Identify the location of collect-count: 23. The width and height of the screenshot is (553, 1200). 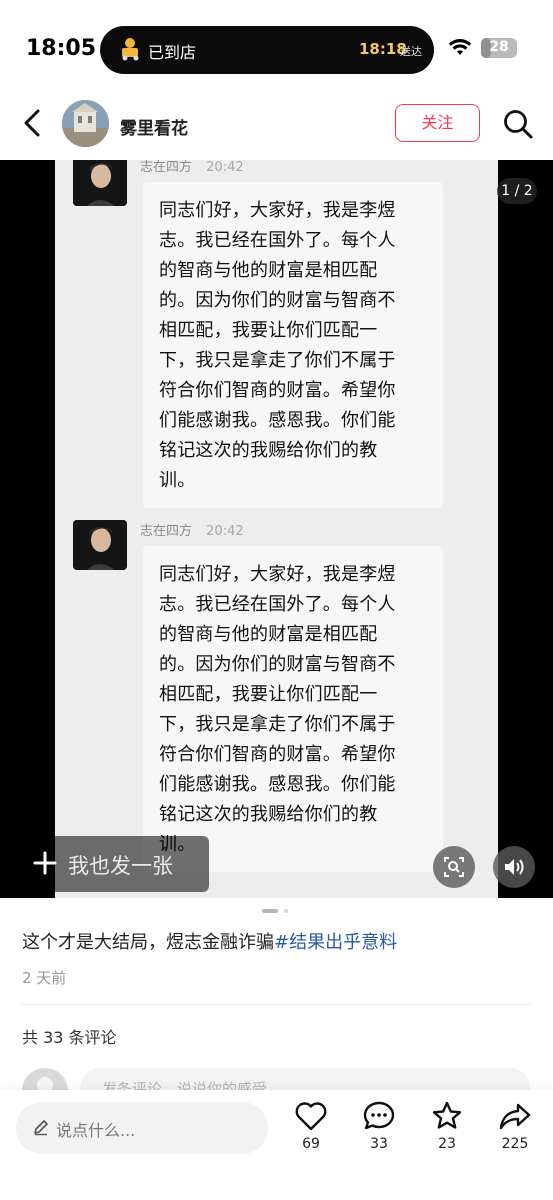
(447, 1144).